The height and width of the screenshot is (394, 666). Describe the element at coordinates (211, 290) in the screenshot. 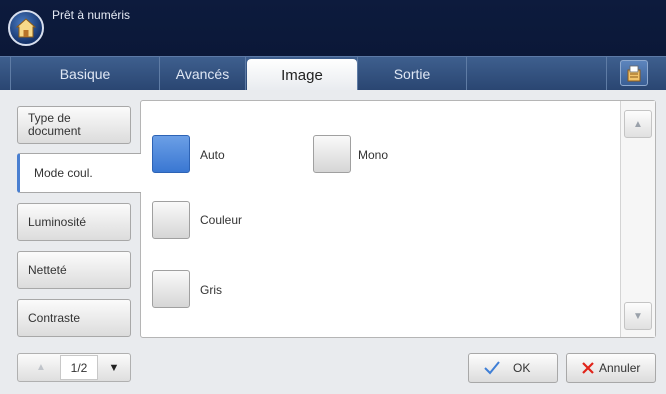

I see `option-gris-label: Gris` at that location.